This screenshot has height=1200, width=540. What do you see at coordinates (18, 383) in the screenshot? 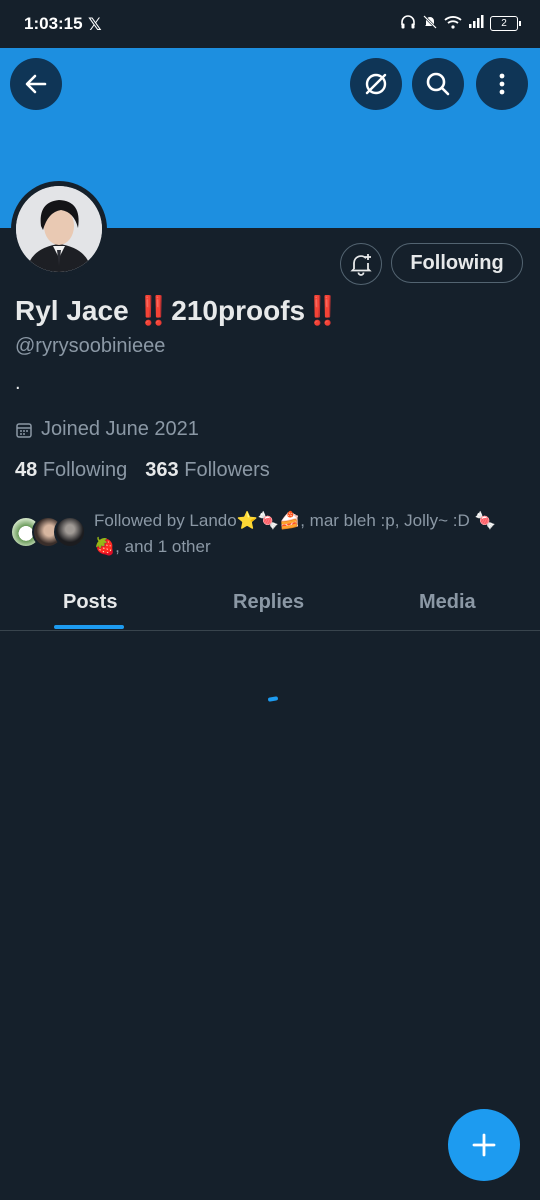
I see `profile-bio: .` at bounding box center [18, 383].